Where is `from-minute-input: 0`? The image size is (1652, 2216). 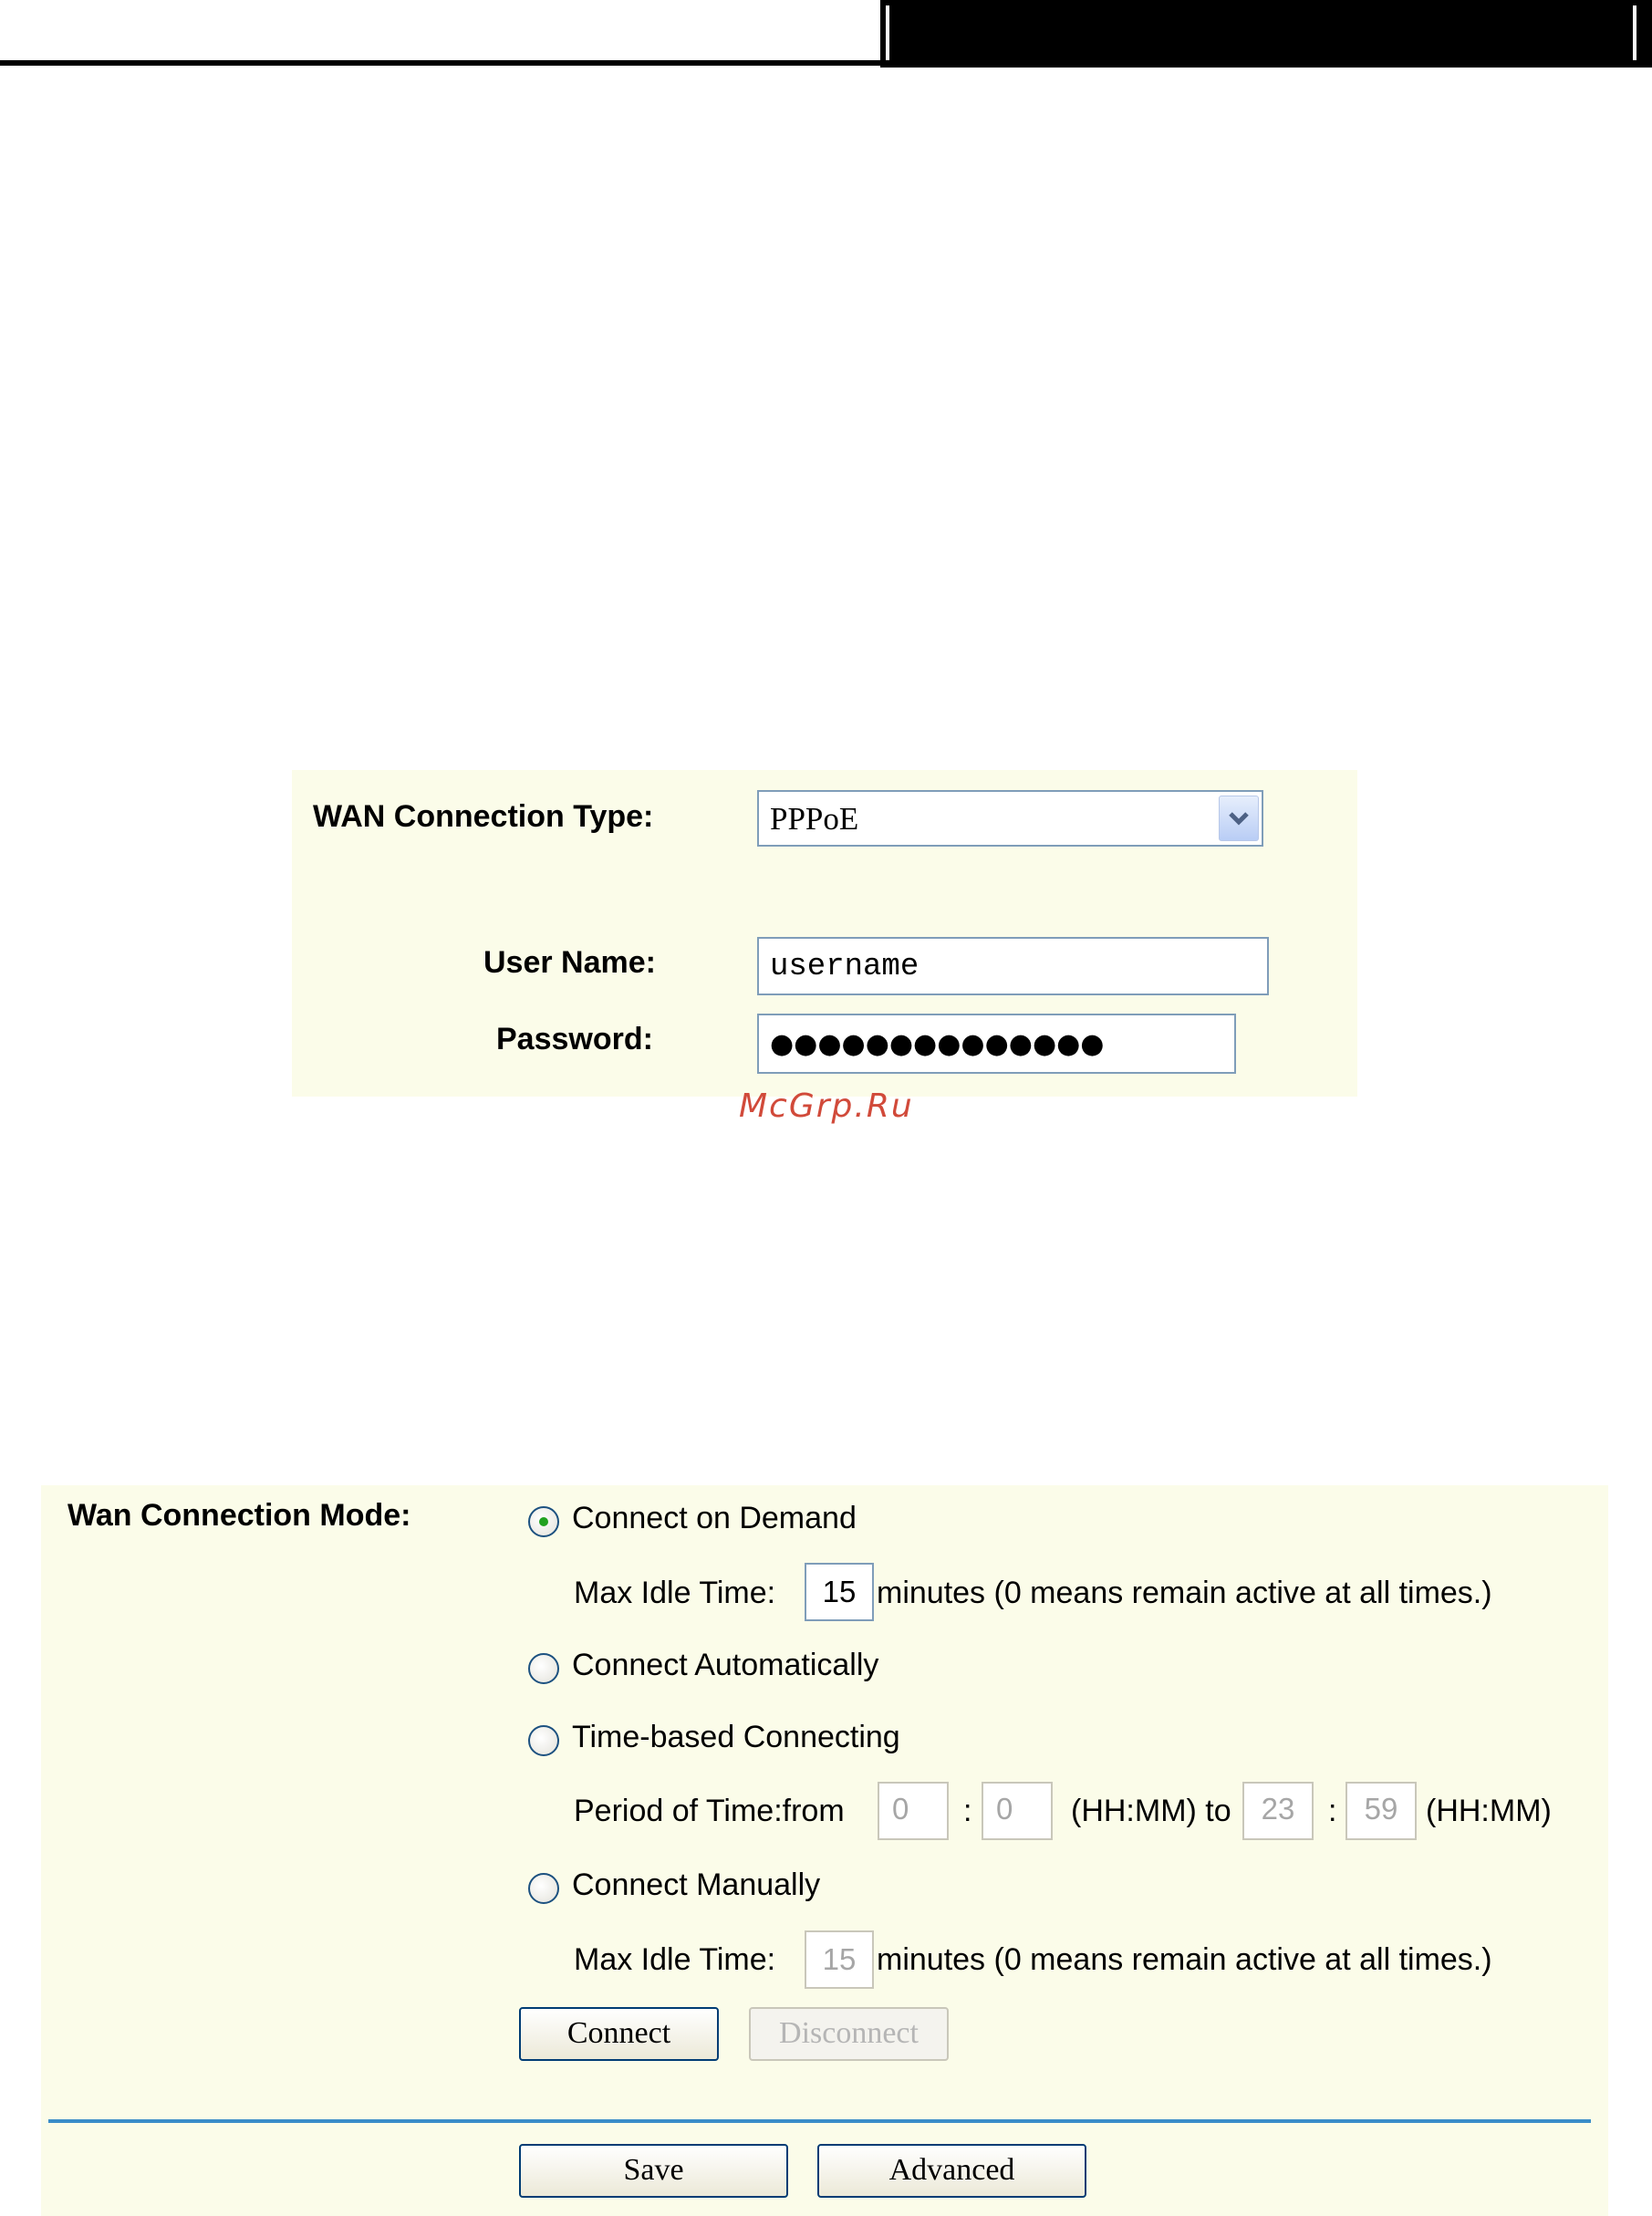
from-minute-input: 0 is located at coordinates (1018, 1811).